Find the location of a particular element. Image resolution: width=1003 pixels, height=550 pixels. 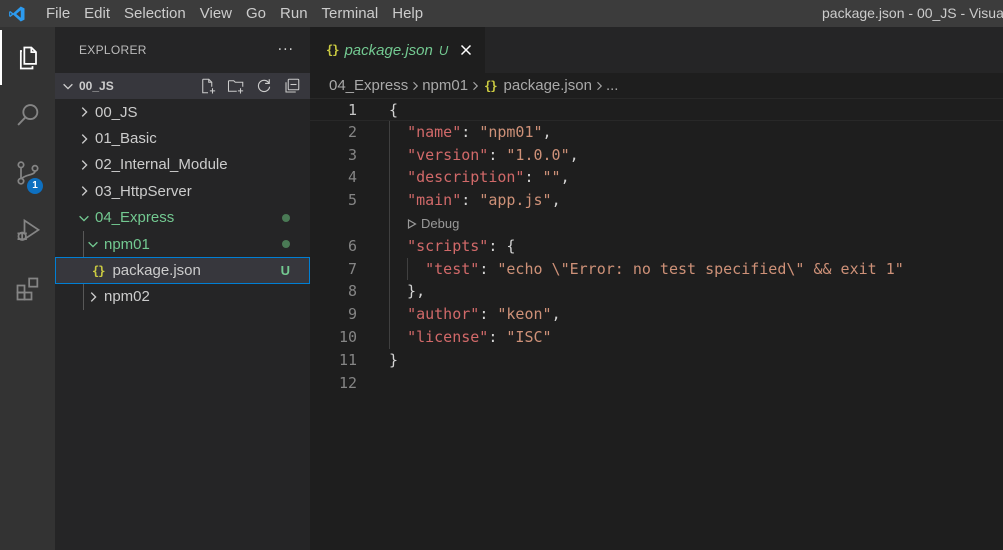

code-text: "name": "npm01", is located at coordinates (470, 132).